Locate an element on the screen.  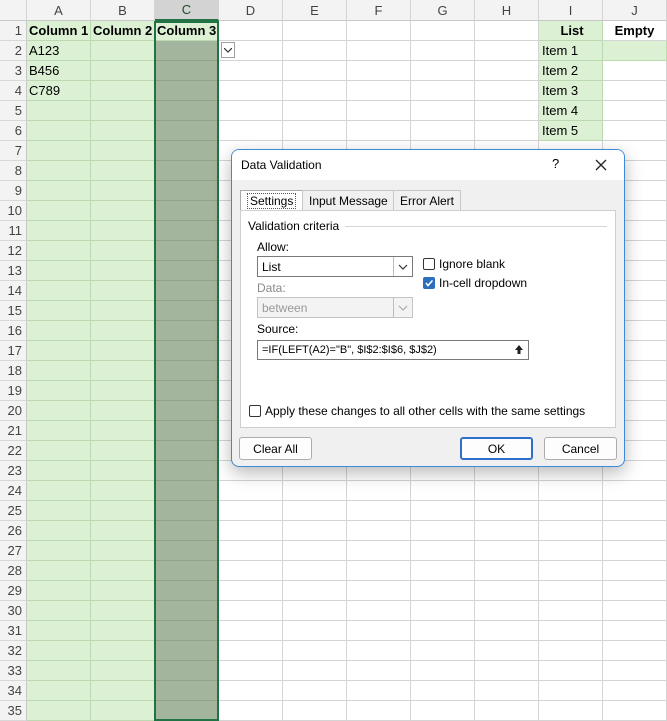
row-header: 34 is located at coordinates (13, 691).